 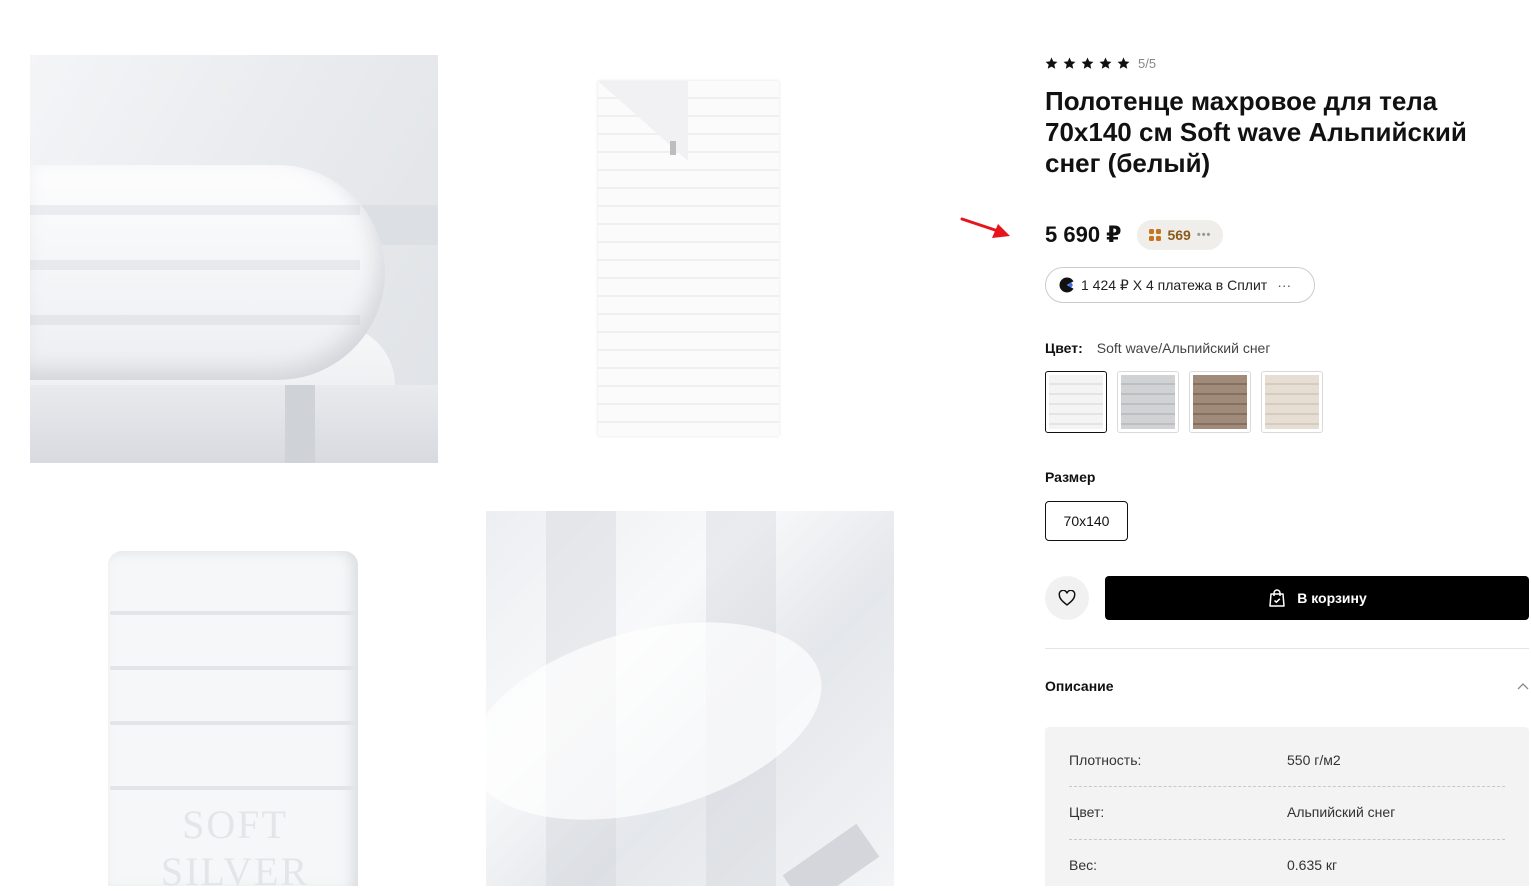 What do you see at coordinates (665, 721) in the screenshot?
I see `towel-fold-shape` at bounding box center [665, 721].